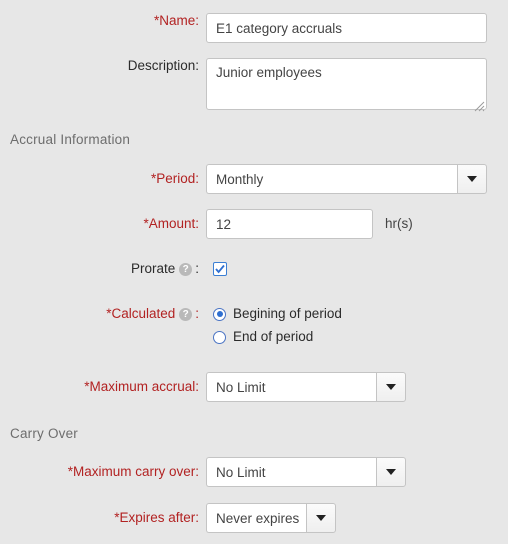  Describe the element at coordinates (291, 387) in the screenshot. I see `maximum-accrual-select-value: No Limit` at that location.